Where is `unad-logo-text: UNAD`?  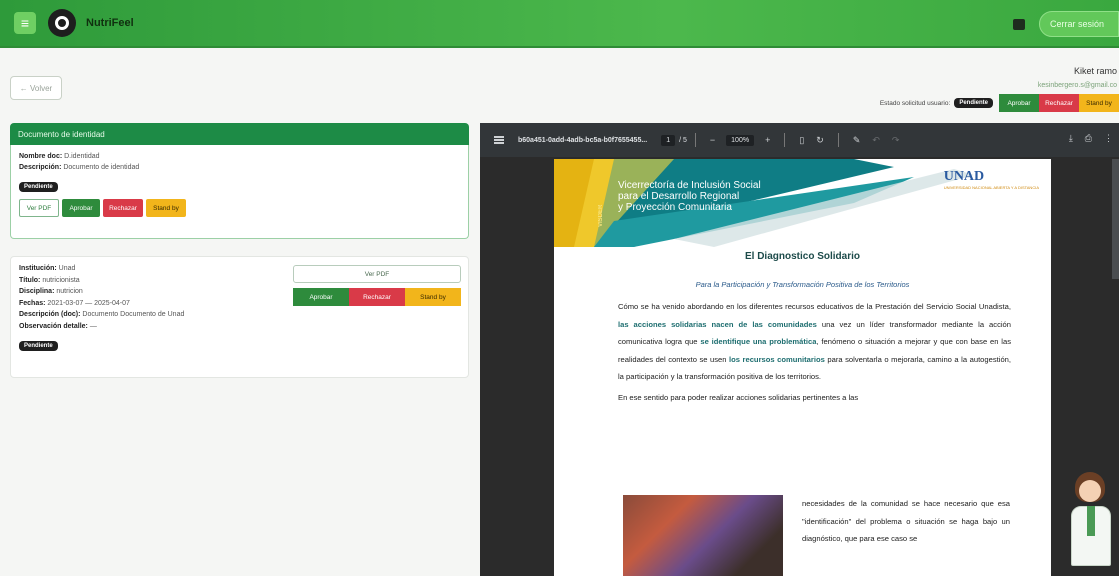 unad-logo-text: UNAD is located at coordinates (964, 176).